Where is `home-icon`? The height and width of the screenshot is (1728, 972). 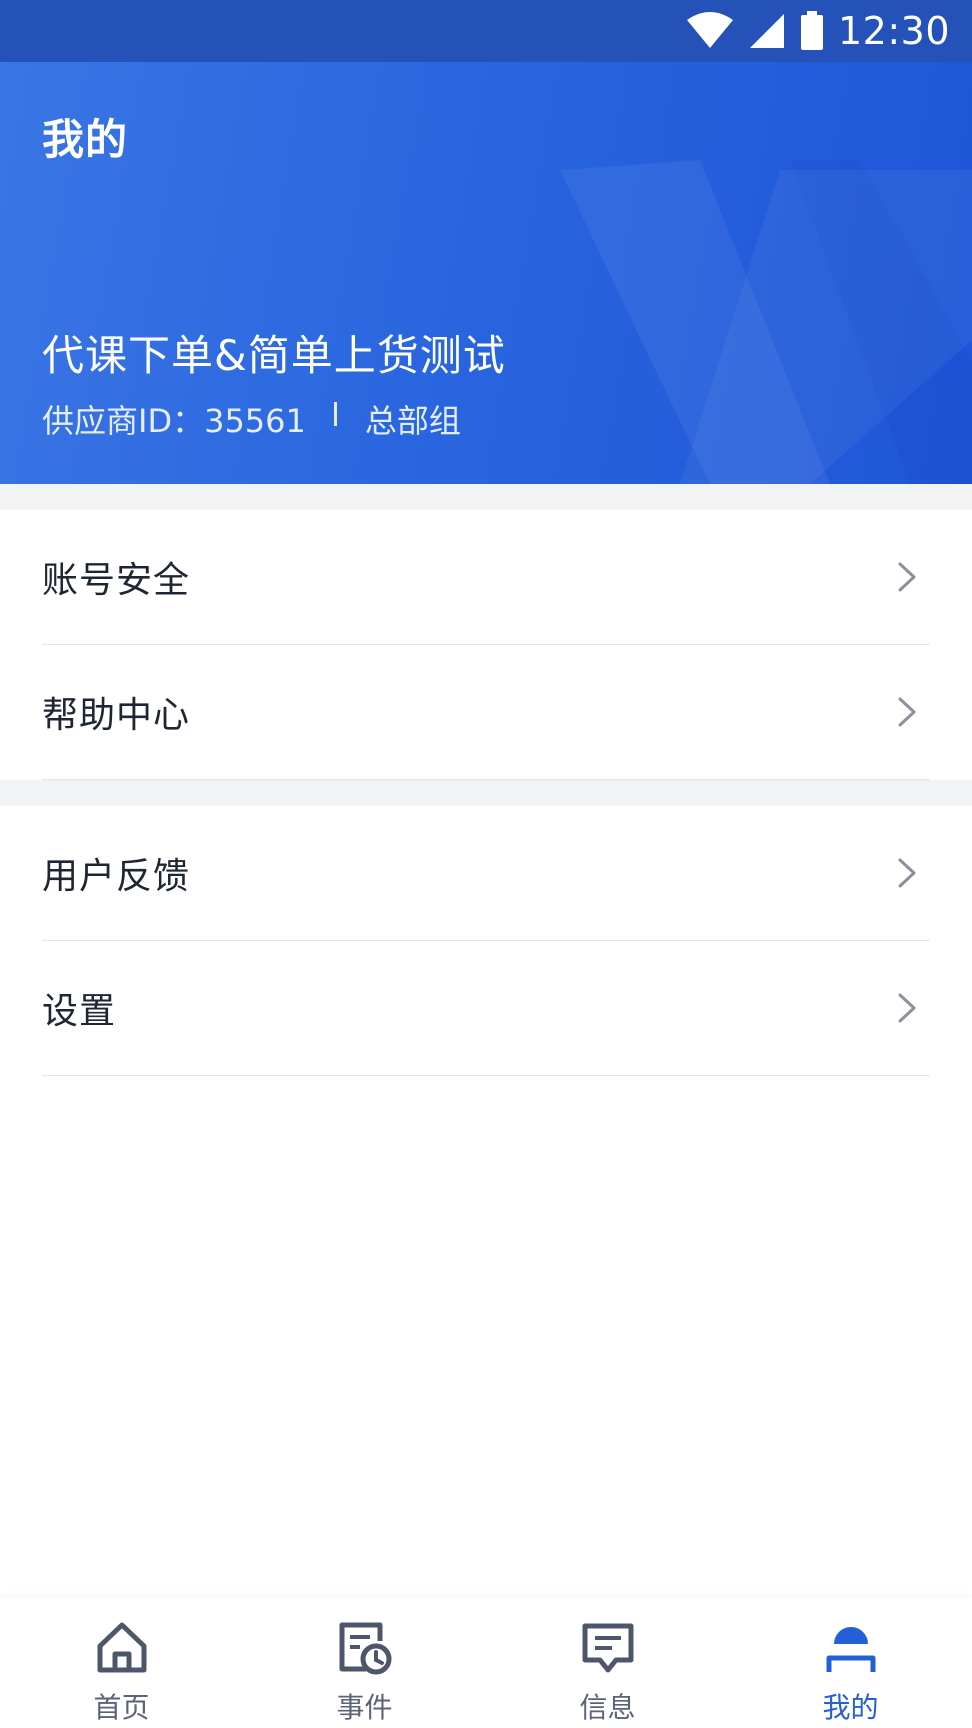 home-icon is located at coordinates (122, 1648).